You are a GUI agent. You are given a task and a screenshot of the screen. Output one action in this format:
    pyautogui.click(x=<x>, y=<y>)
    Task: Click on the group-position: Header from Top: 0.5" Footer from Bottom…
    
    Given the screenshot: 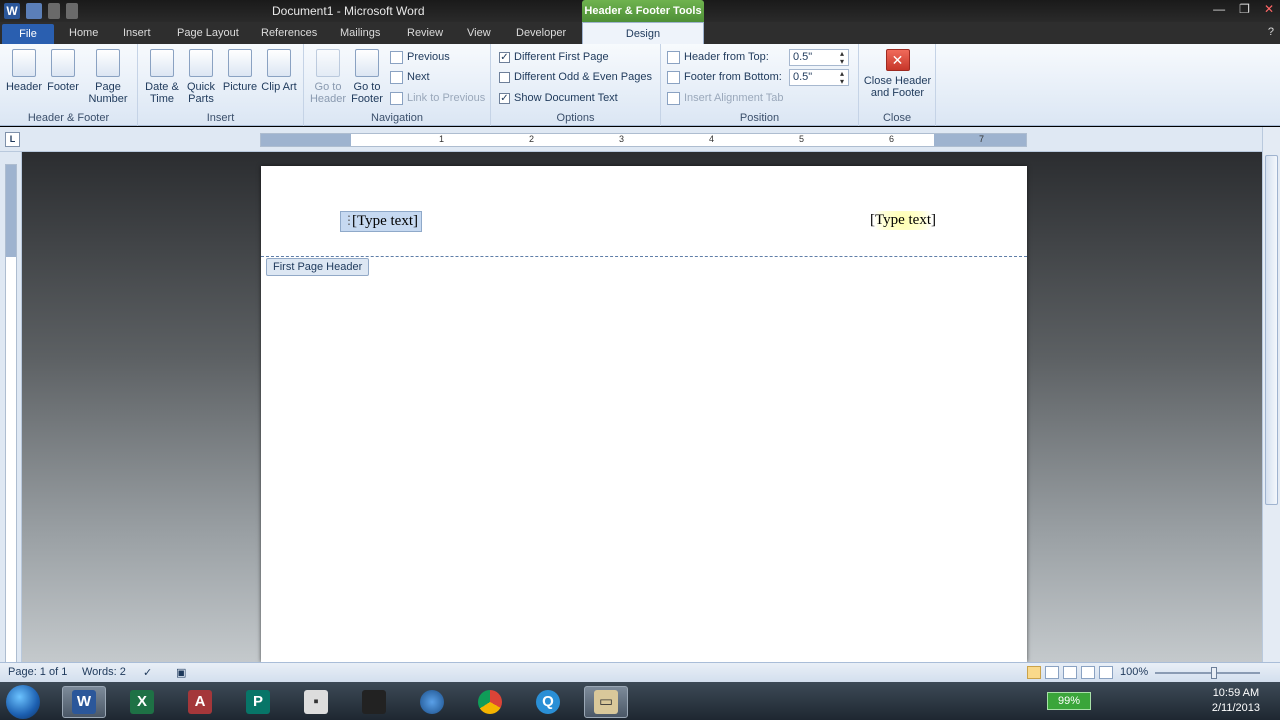 What is the action you would take?
    pyautogui.click(x=760, y=85)
    